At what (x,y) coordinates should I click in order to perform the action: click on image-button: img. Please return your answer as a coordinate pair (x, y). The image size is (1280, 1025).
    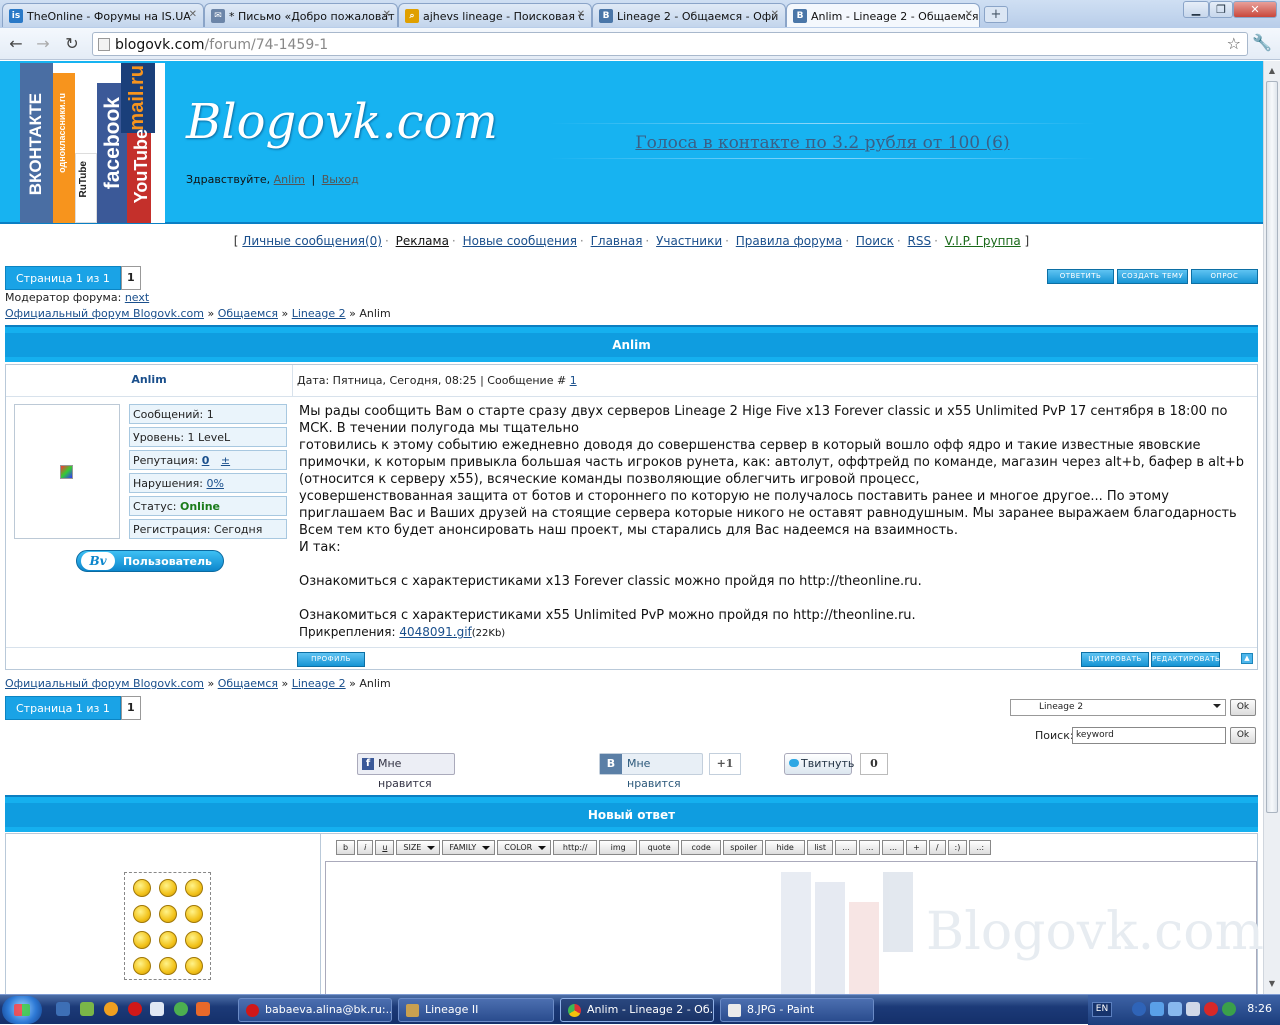
    Looking at the image, I should click on (618, 847).